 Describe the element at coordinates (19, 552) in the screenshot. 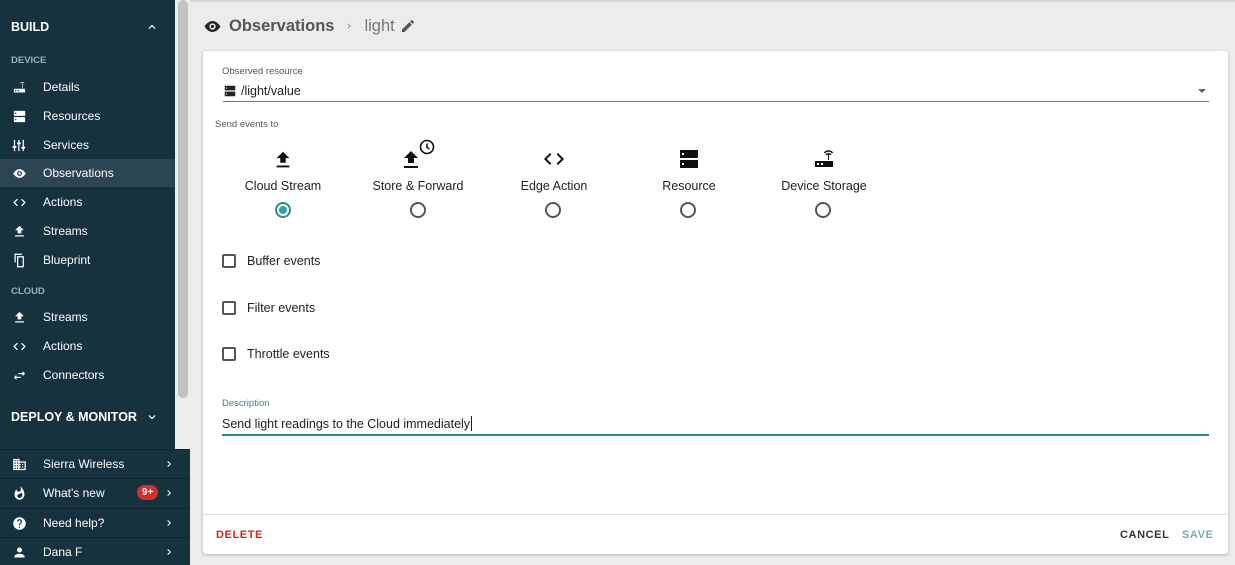

I see `person-icon` at that location.